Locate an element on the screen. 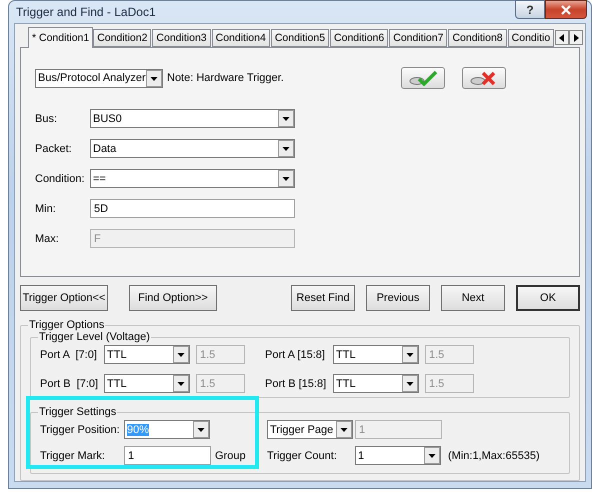 The image size is (600, 493). dropdown: Trigger Page is located at coordinates (310, 429).